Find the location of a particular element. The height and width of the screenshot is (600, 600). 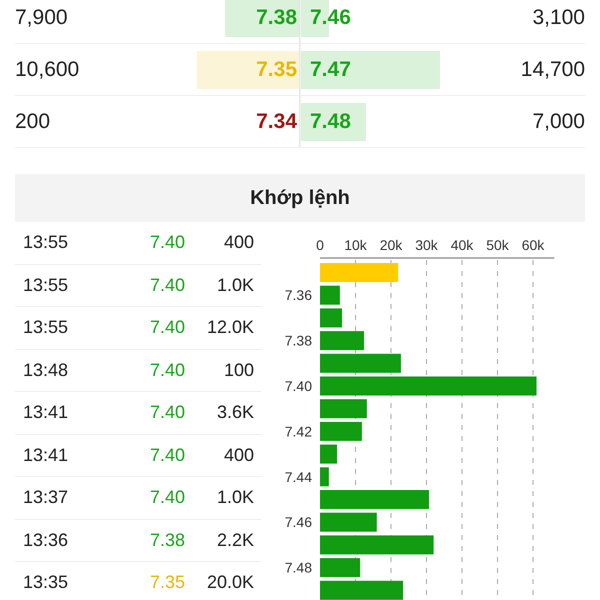

trade-volume: 12.0K is located at coordinates (230, 328).